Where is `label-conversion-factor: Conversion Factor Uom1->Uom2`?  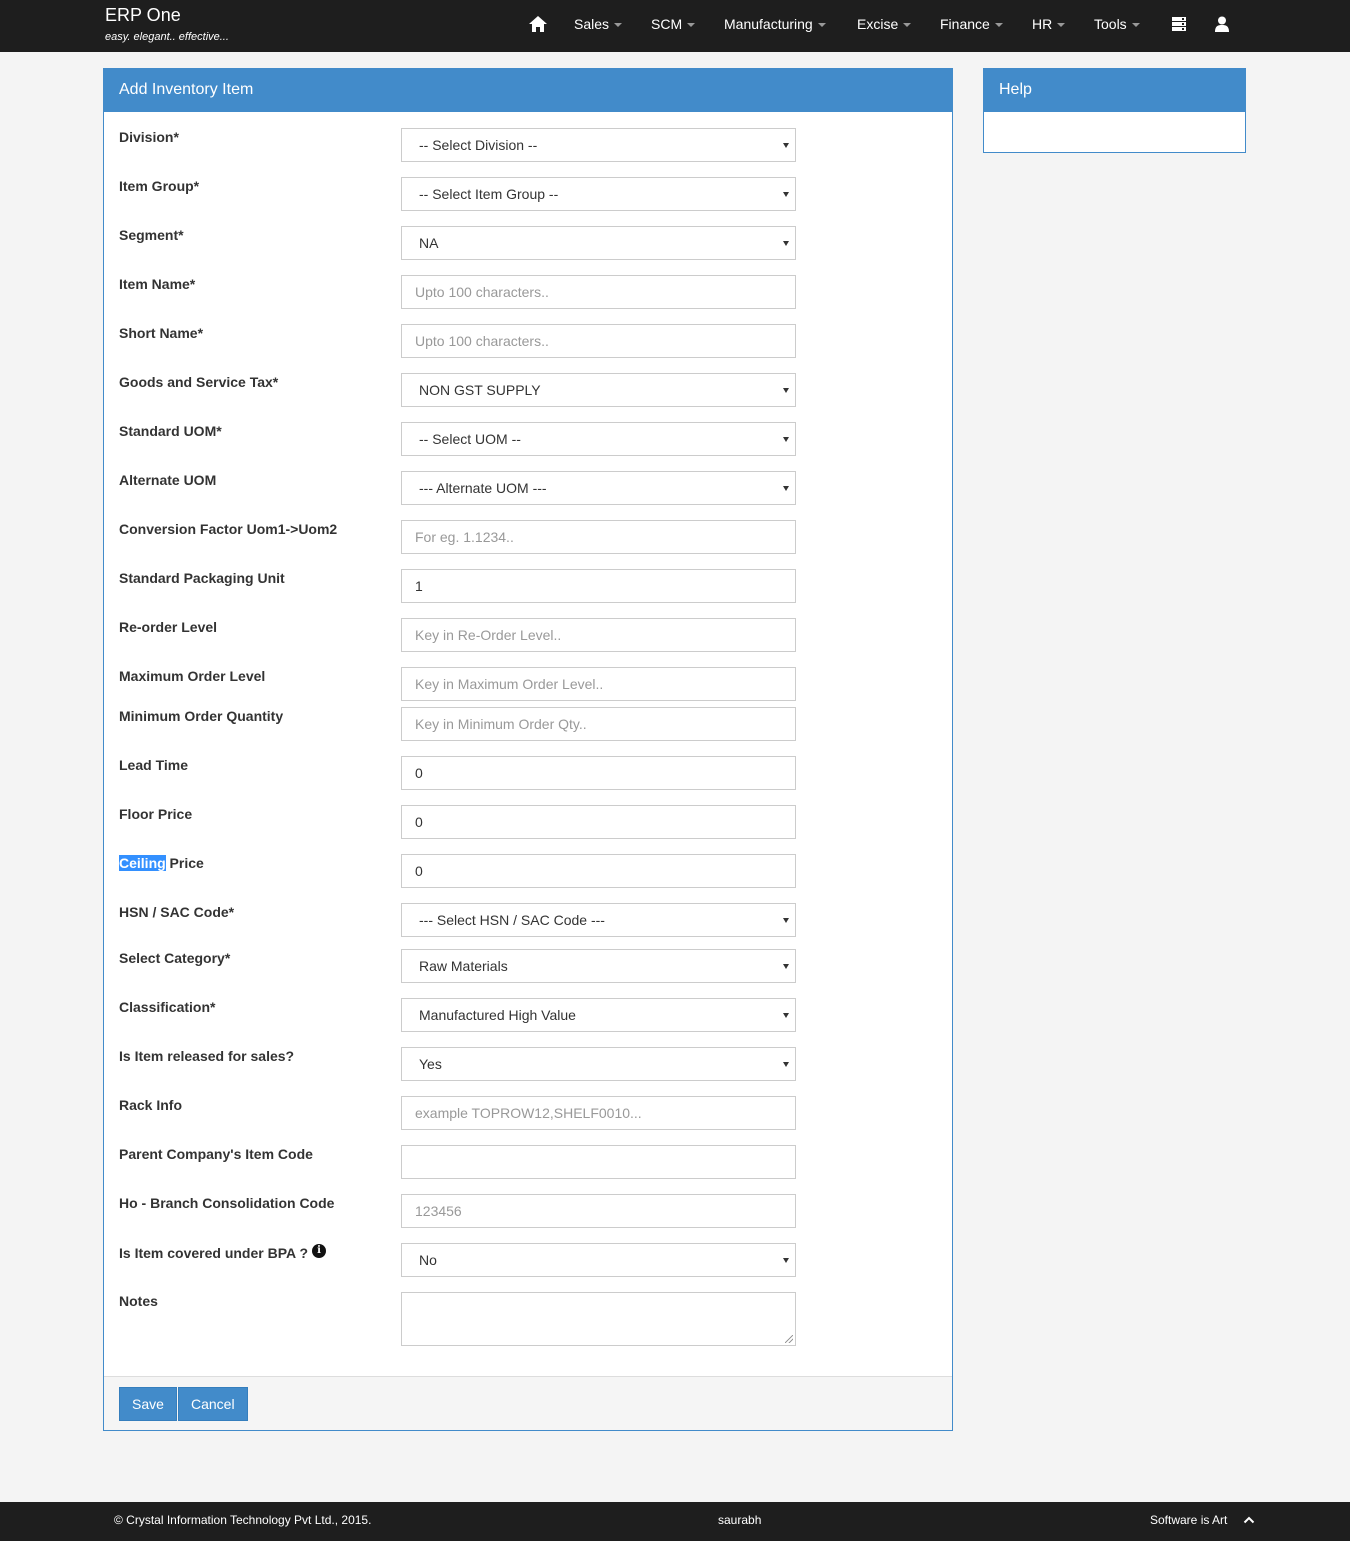
label-conversion-factor: Conversion Factor Uom1->Uom2 is located at coordinates (228, 529).